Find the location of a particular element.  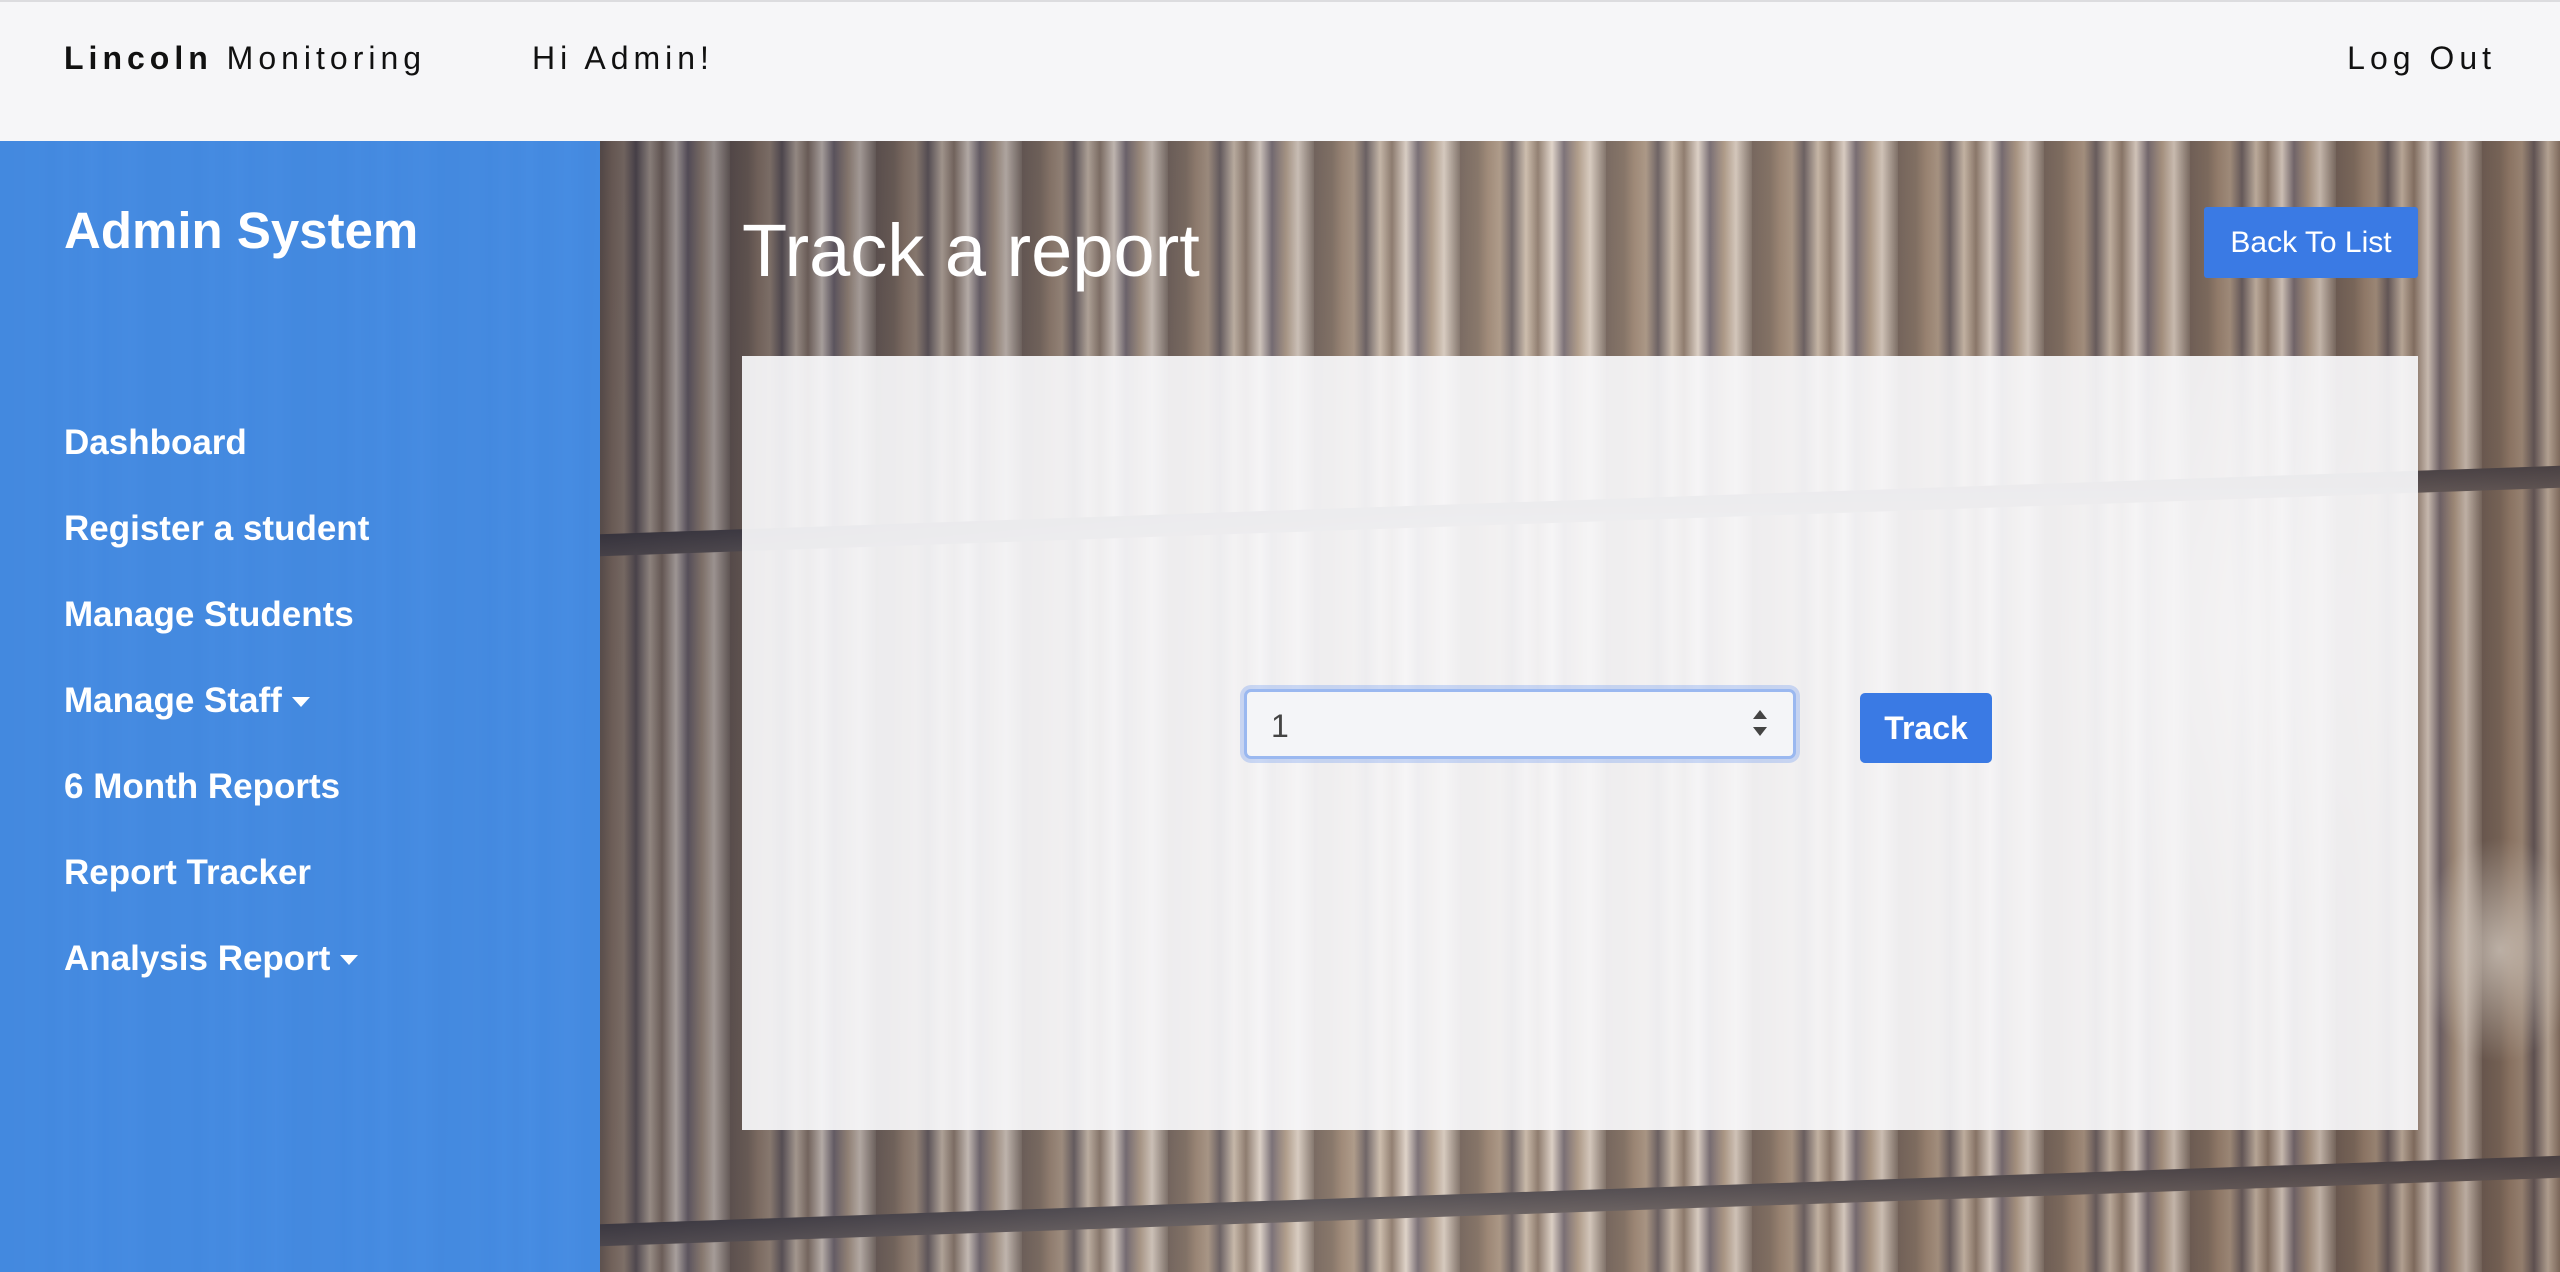

number-stepper is located at coordinates (1760, 726).